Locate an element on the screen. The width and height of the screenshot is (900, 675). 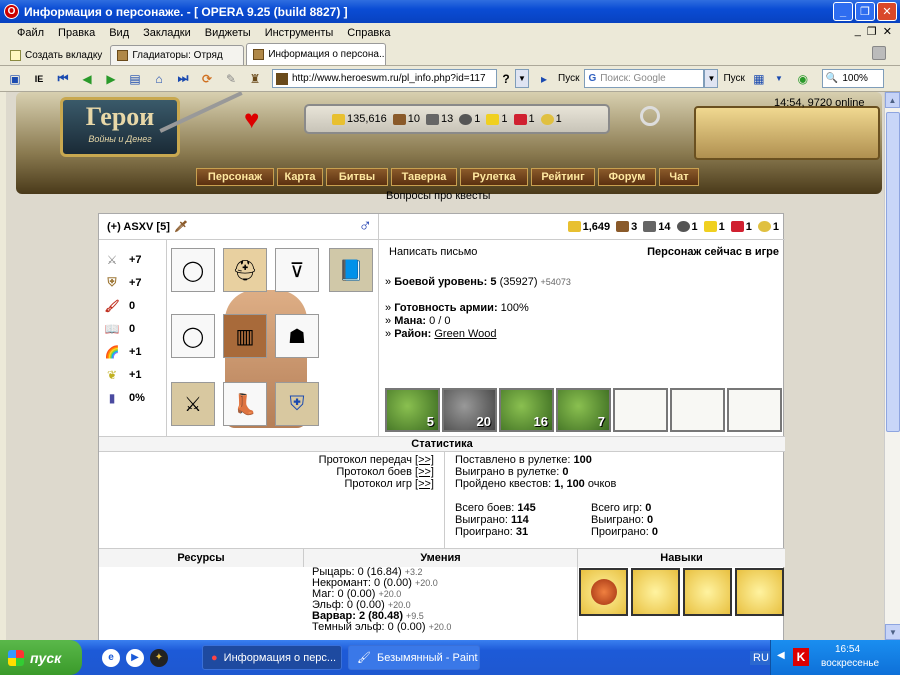
new-tab-button: Создать вкладку is located at coordinates (56, 55).